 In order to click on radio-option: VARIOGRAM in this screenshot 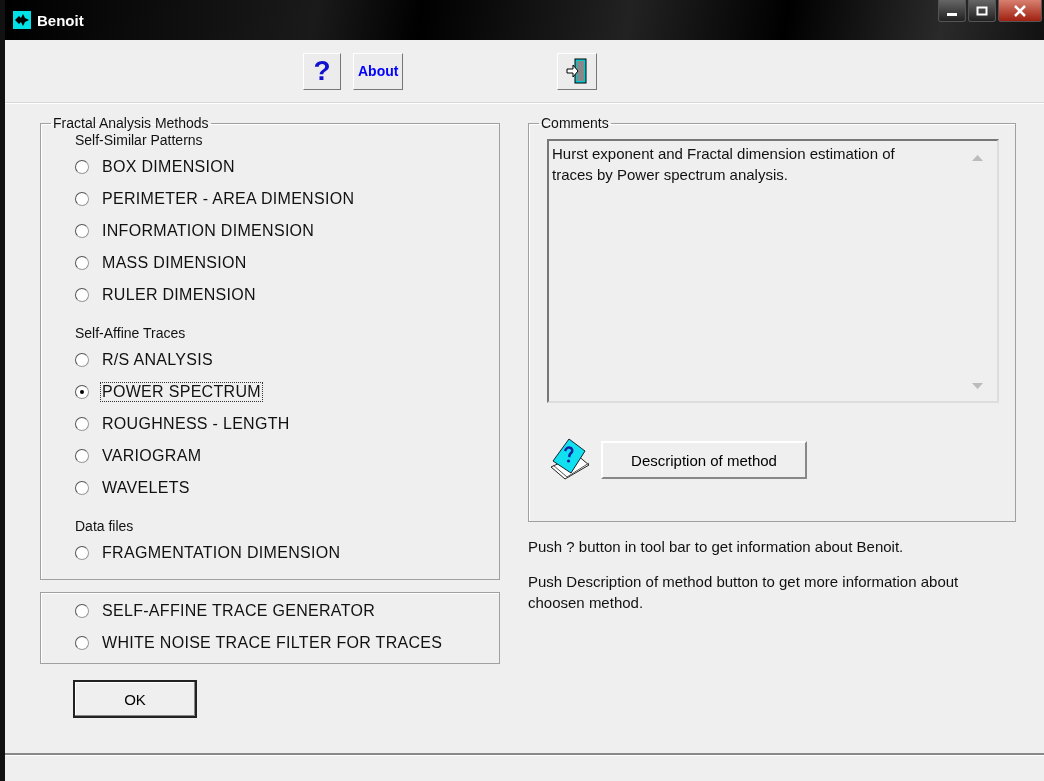, I will do `click(282, 456)`.